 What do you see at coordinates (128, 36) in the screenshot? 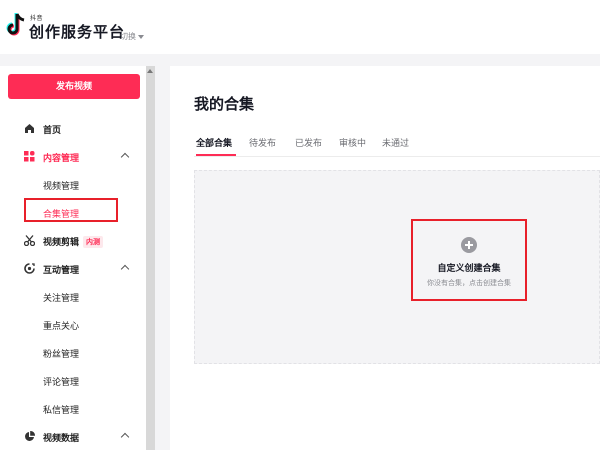
I see `switch-label: 切换` at bounding box center [128, 36].